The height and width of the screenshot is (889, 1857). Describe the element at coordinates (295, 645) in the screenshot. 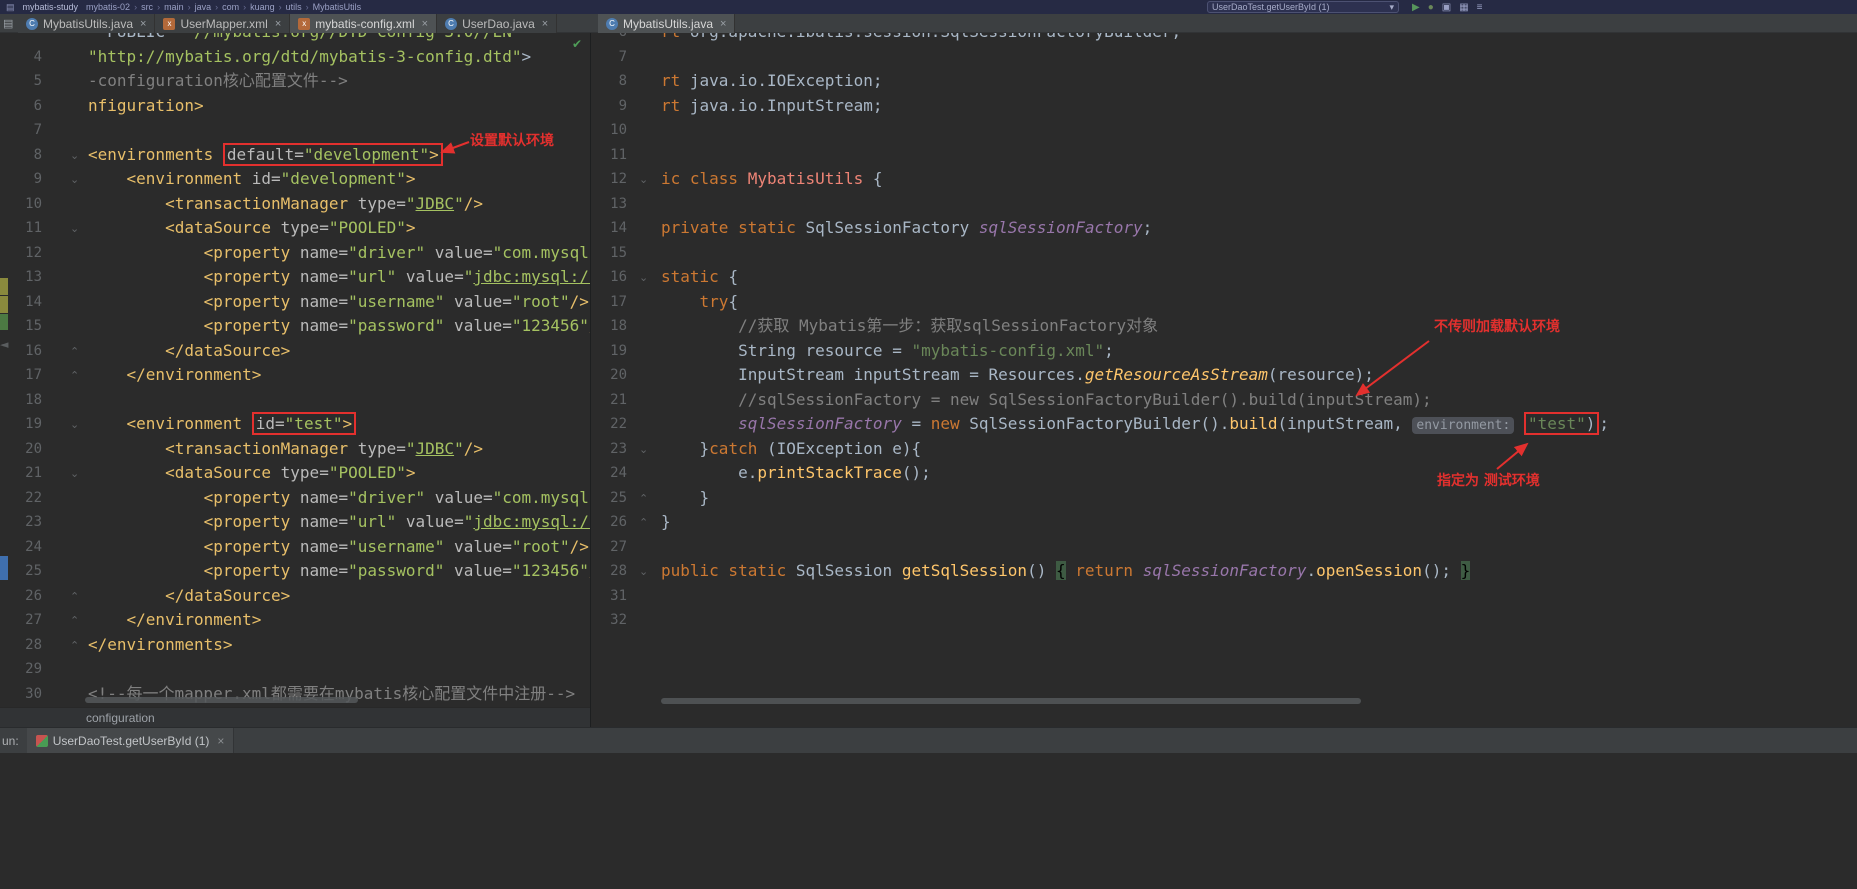

I see `code-line: 28 ⌃ </environments>` at that location.